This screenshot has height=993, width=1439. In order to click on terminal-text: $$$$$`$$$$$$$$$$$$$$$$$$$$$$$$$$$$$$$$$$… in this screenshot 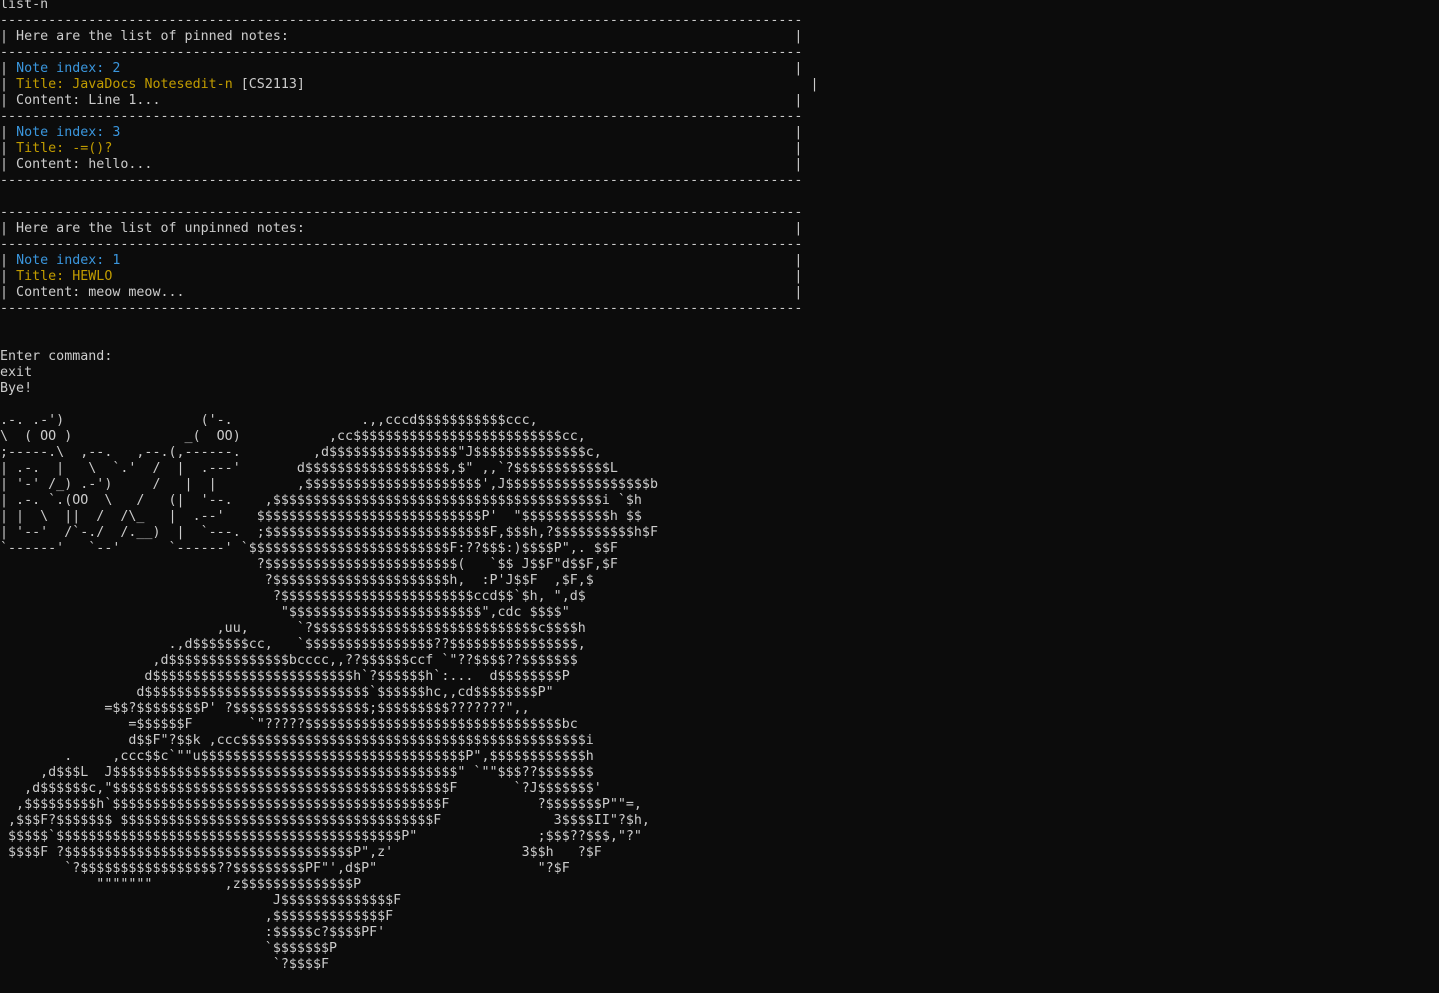, I will do `click(321, 836)`.